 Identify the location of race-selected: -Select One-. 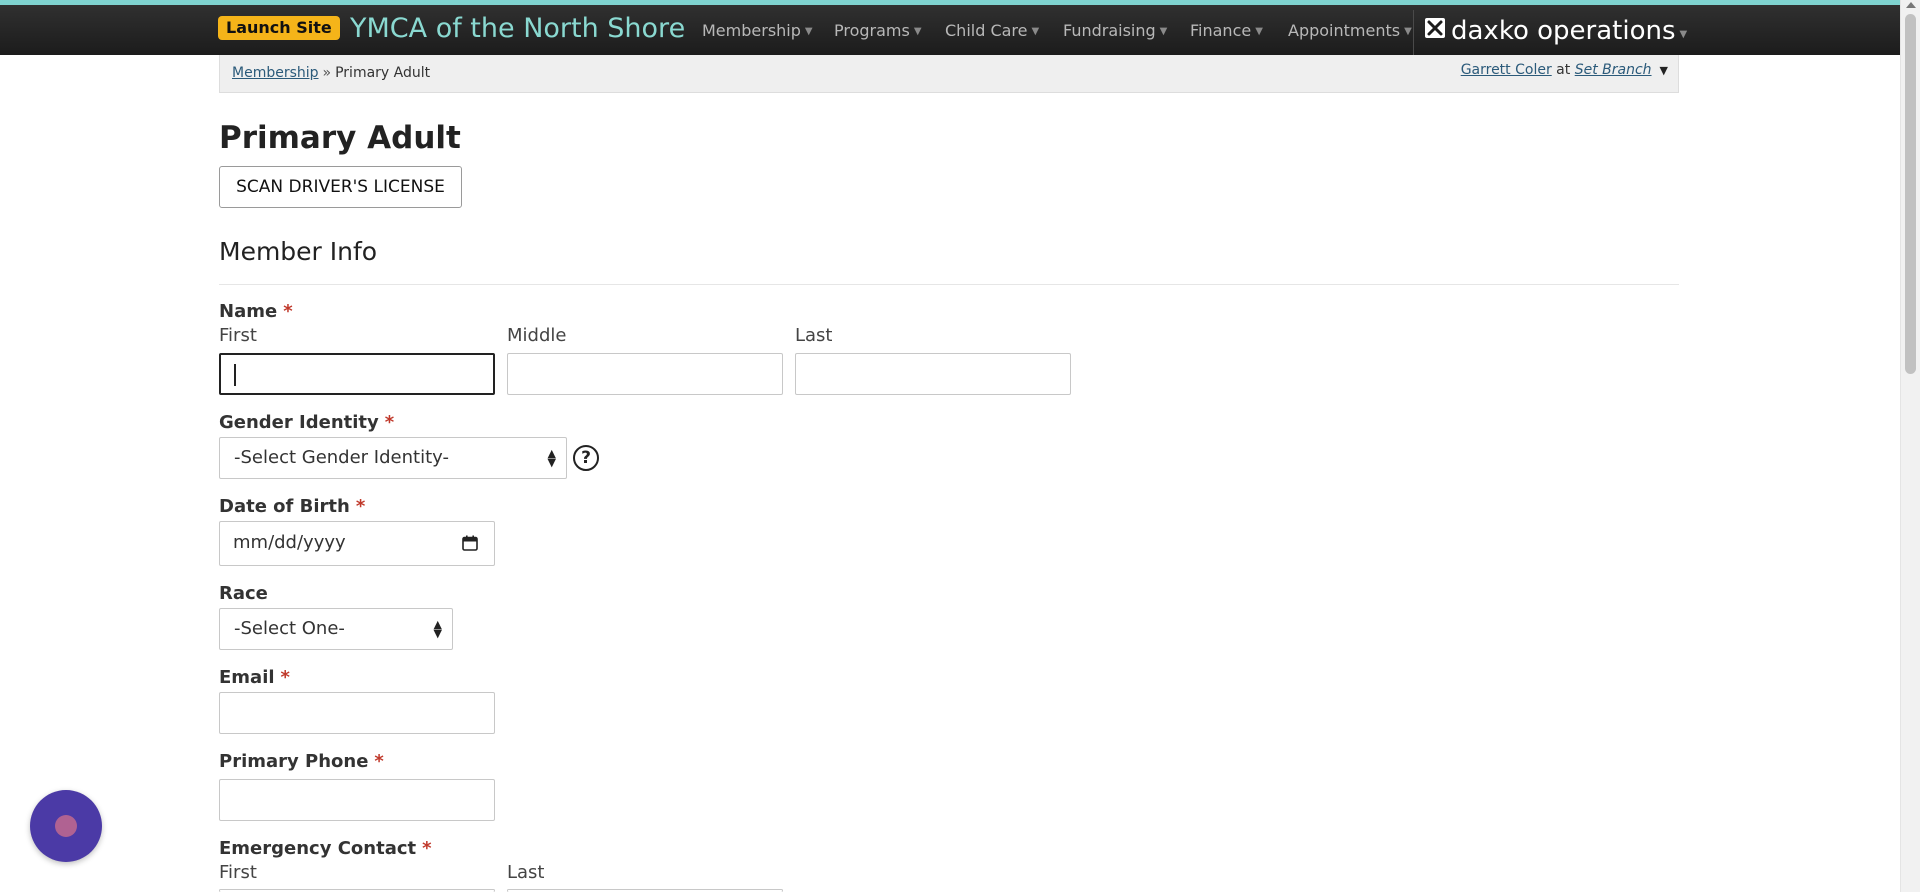
(289, 628).